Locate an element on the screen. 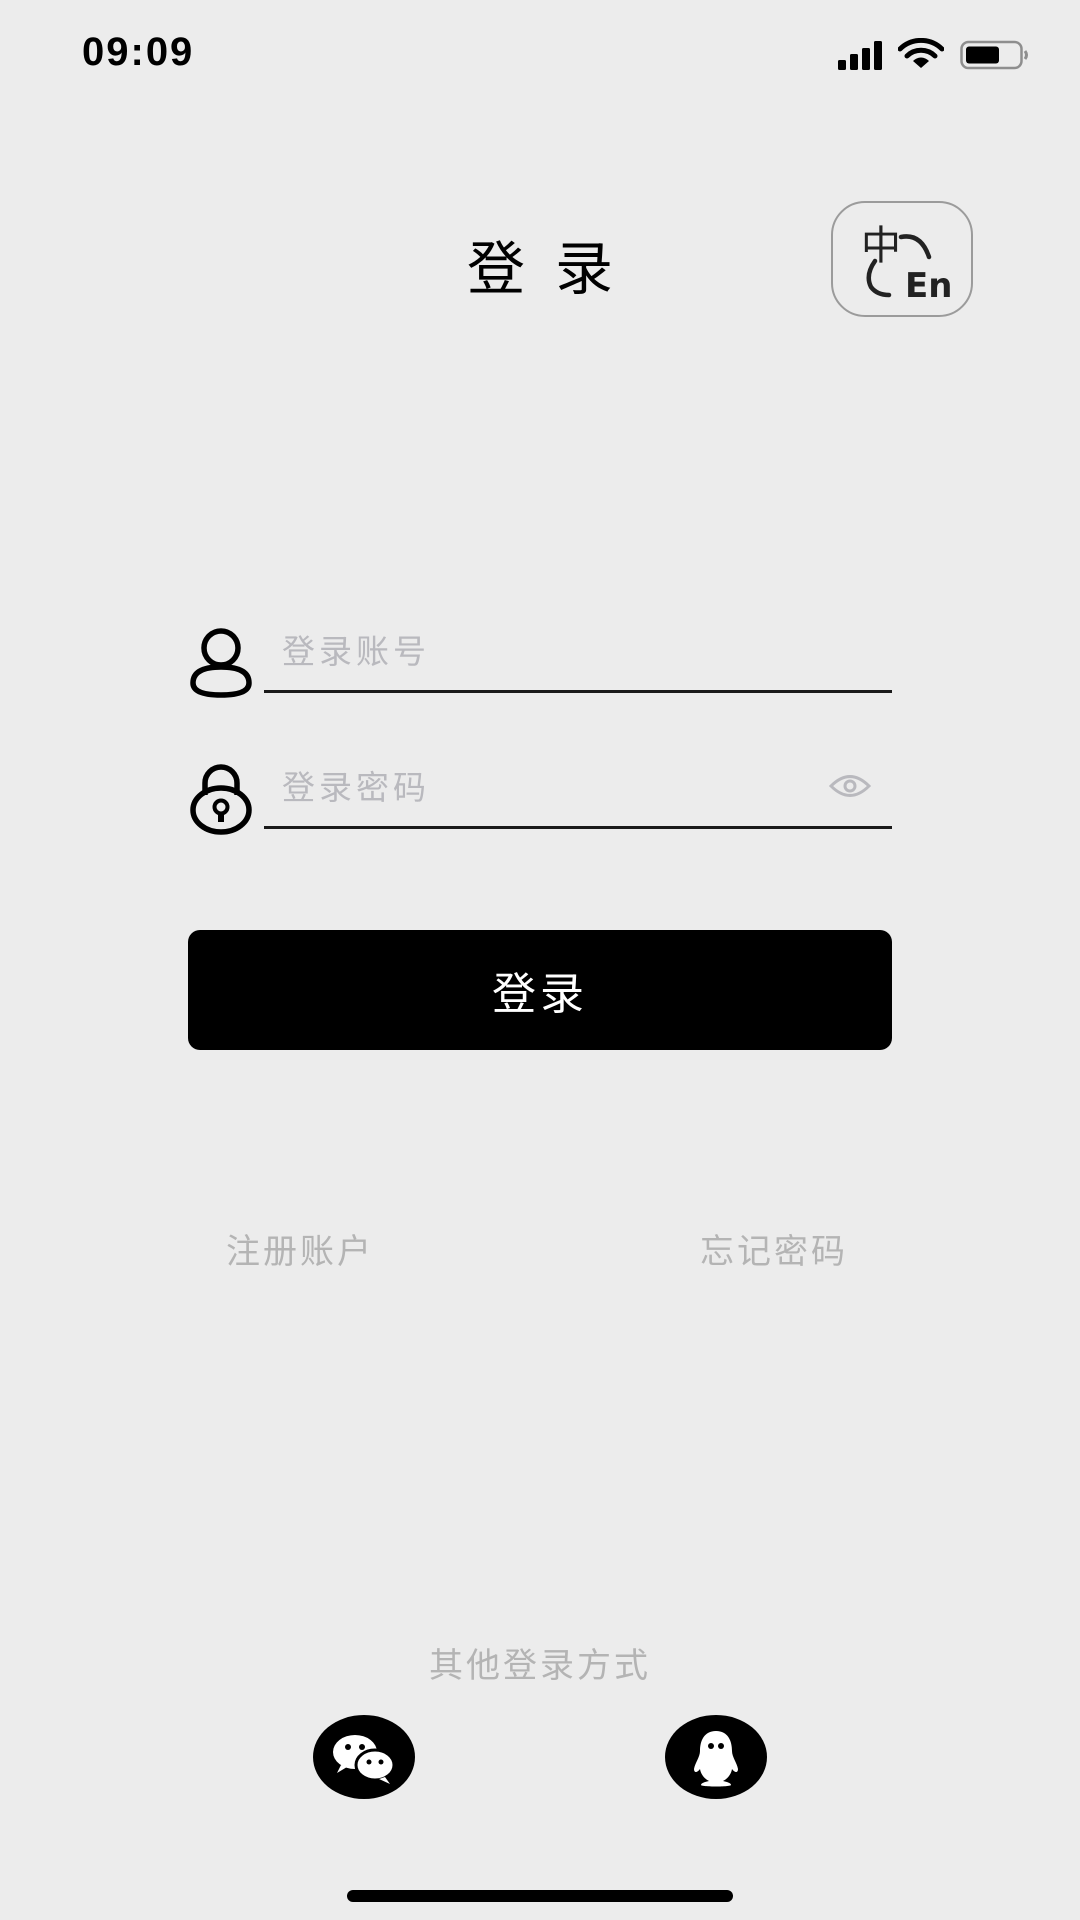 The width and height of the screenshot is (1080, 1920). qq-login-button is located at coordinates (716, 1757).